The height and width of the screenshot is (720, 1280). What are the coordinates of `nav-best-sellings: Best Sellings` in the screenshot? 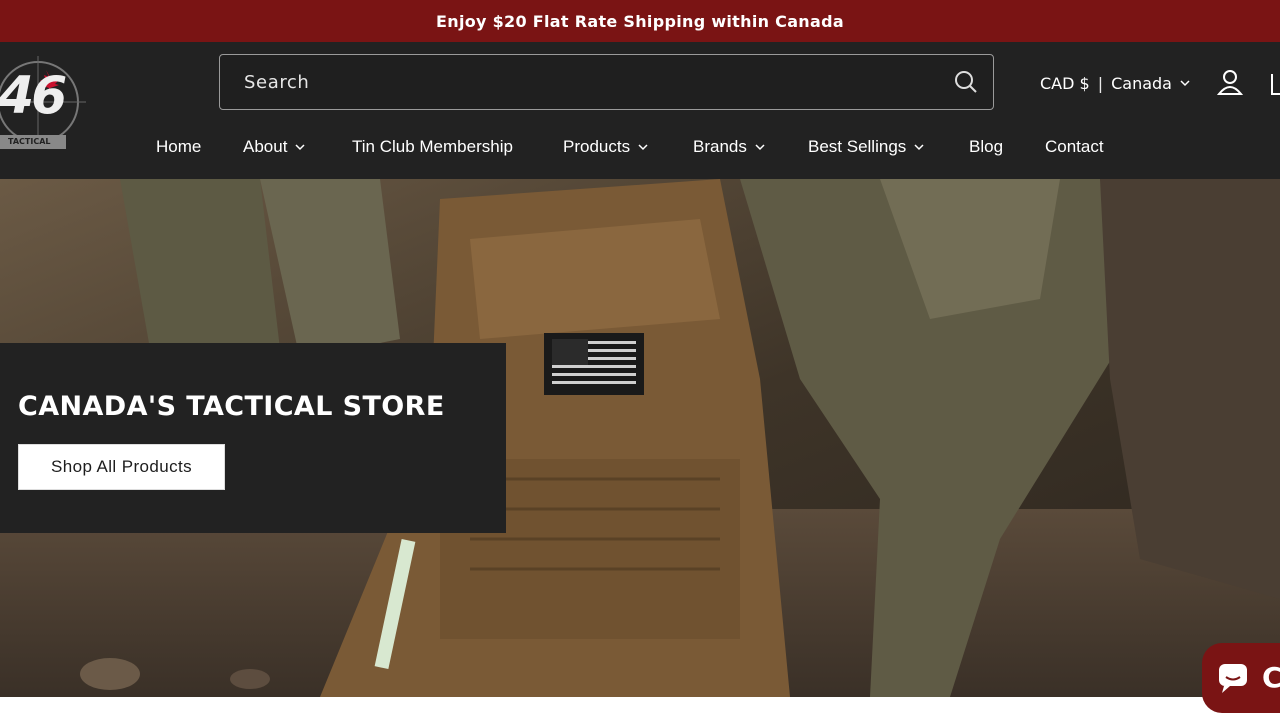 It's located at (866, 147).